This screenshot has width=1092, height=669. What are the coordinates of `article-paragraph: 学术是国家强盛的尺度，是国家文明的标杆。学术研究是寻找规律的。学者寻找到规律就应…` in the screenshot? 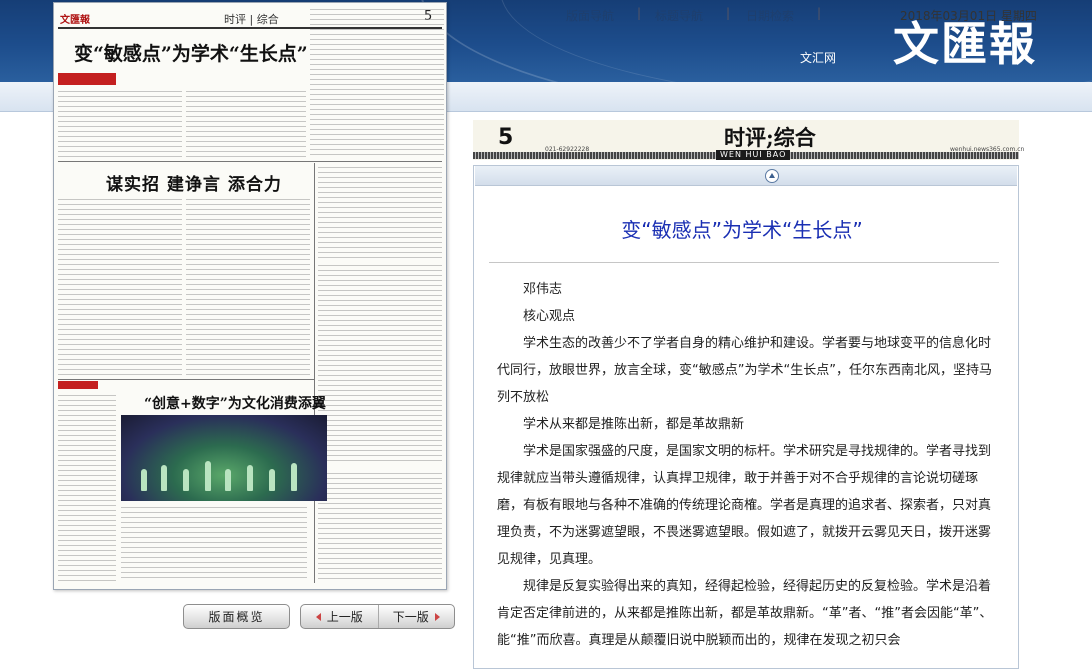 It's located at (744, 505).